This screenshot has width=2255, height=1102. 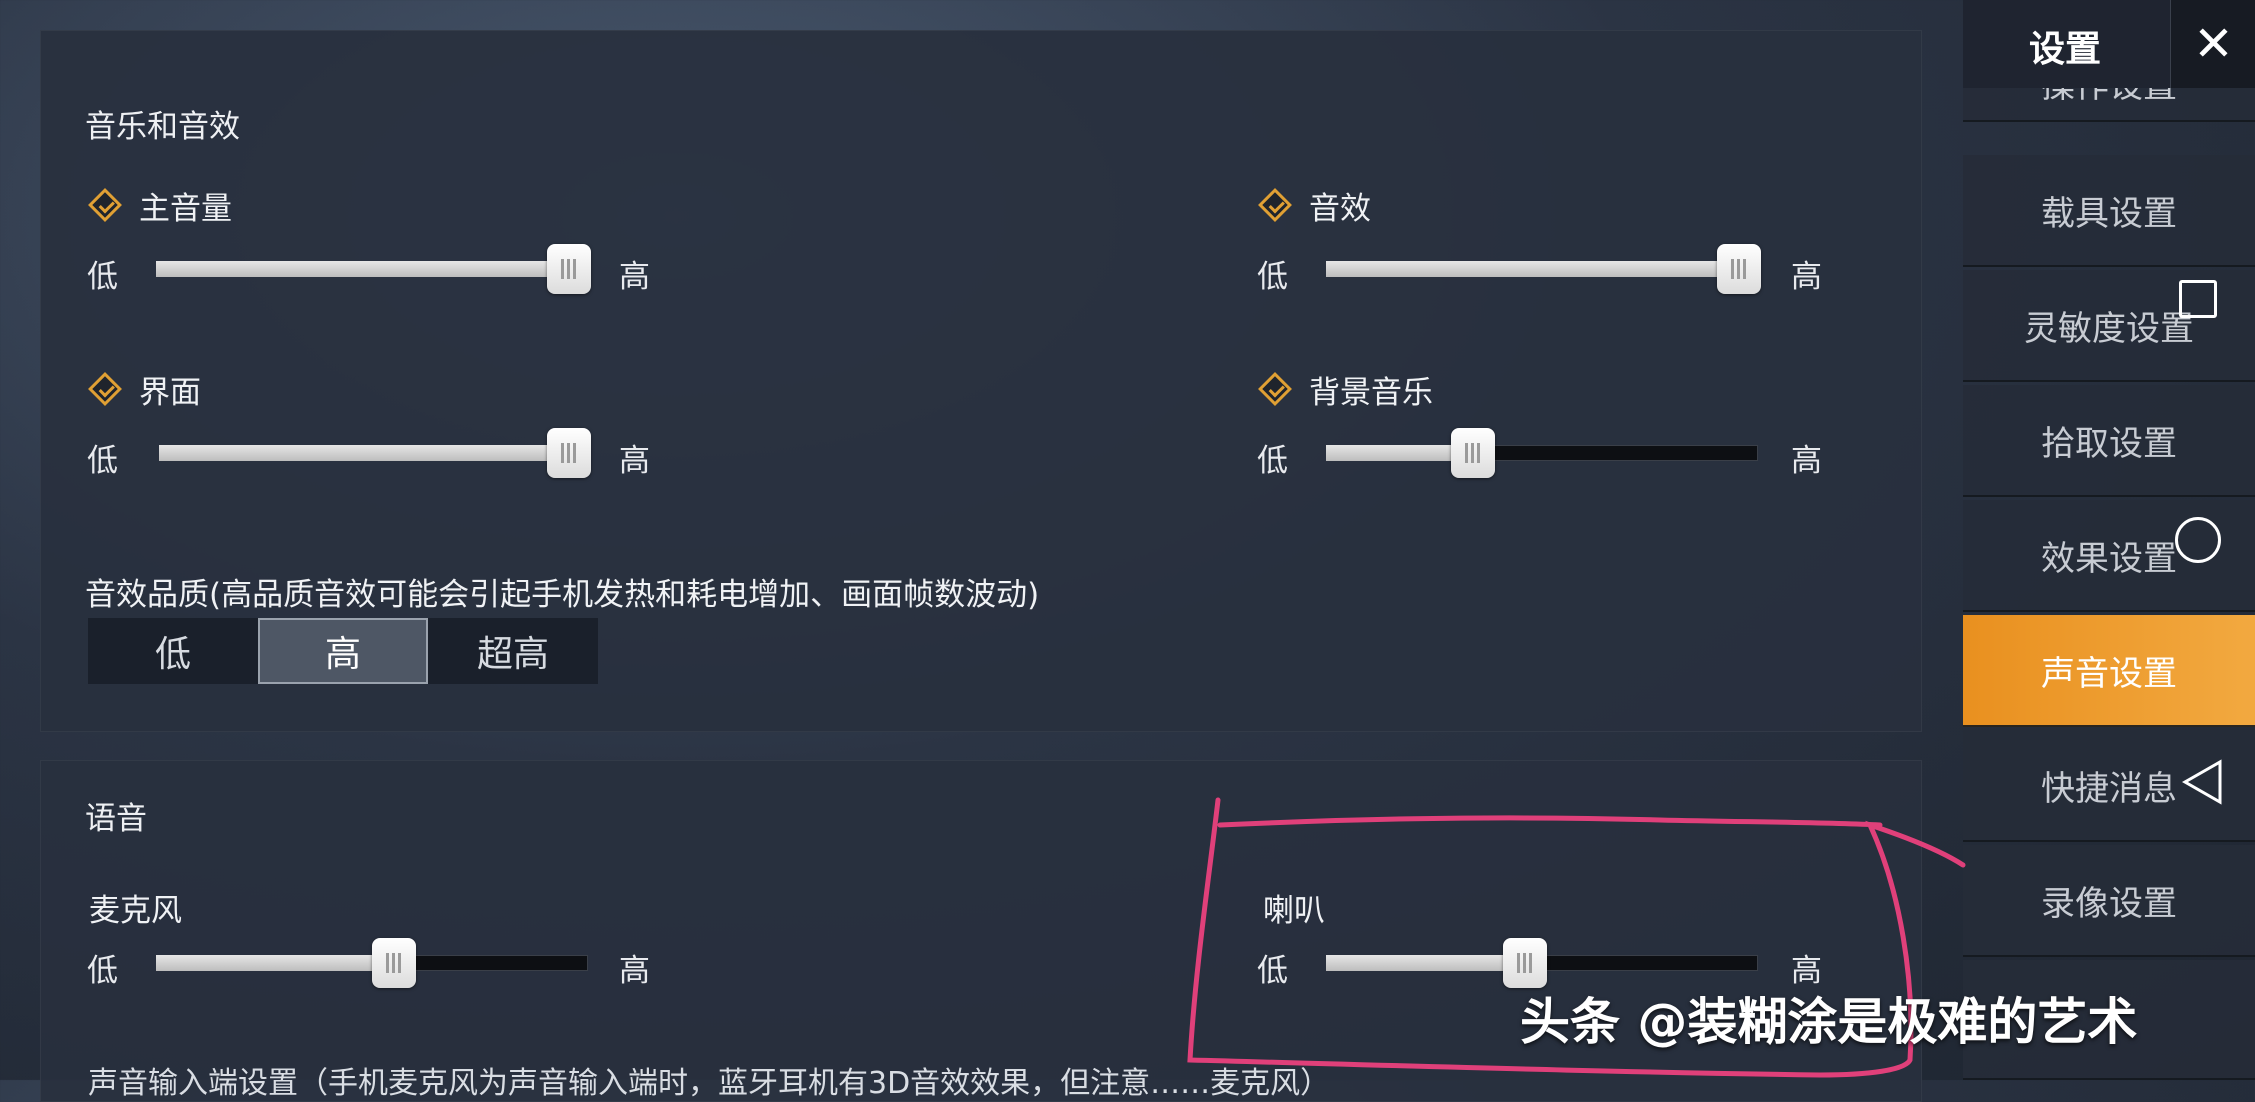 I want to click on label-background-music: 背景音乐, so click(x=1371, y=393).